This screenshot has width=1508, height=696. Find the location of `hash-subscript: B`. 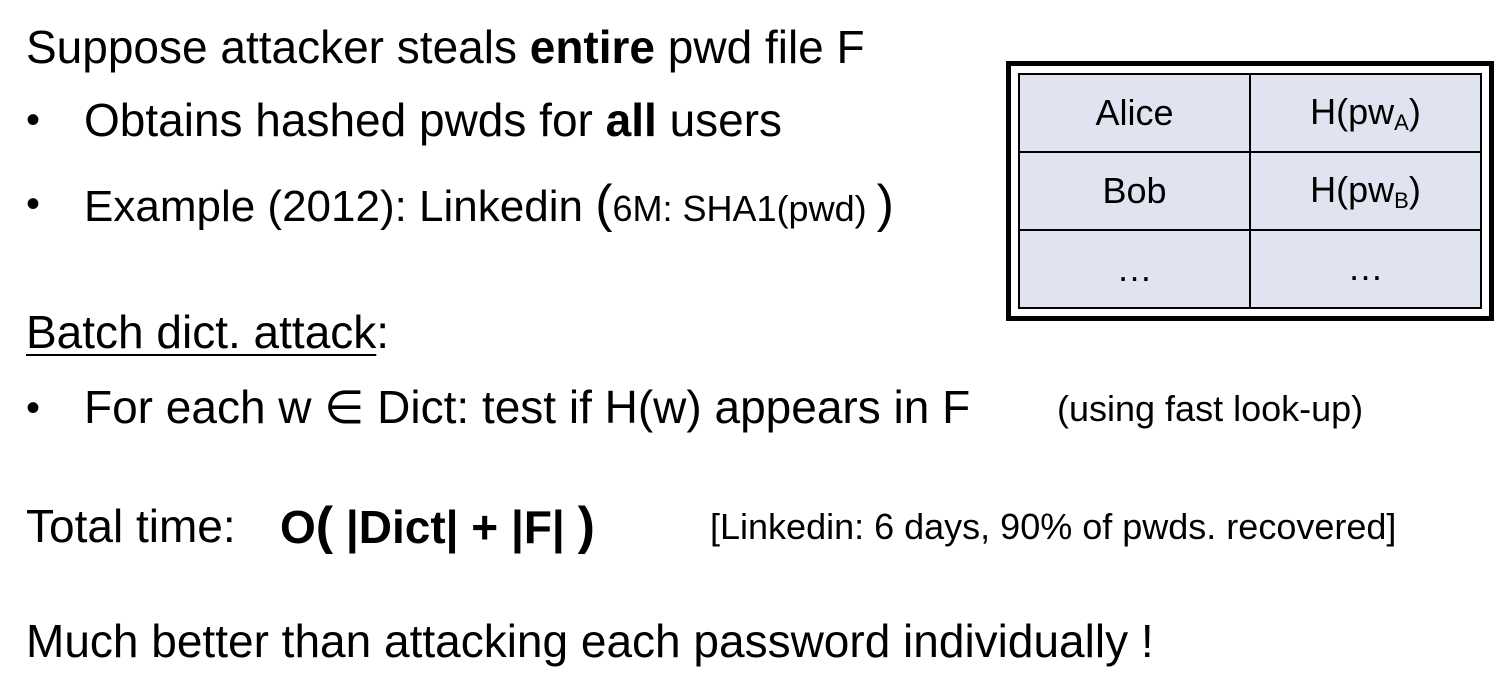

hash-subscript: B is located at coordinates (1401, 200).